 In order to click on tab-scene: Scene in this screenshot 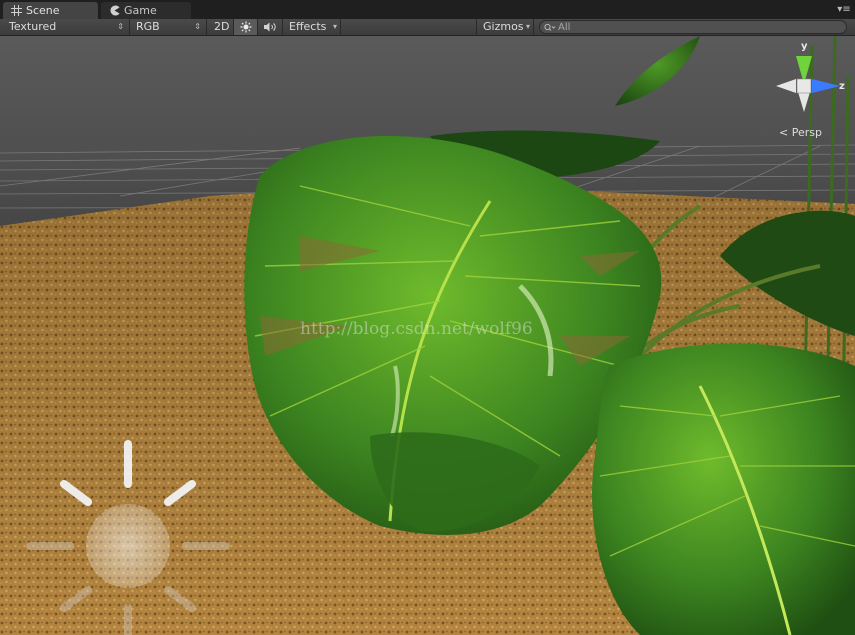, I will do `click(50, 10)`.